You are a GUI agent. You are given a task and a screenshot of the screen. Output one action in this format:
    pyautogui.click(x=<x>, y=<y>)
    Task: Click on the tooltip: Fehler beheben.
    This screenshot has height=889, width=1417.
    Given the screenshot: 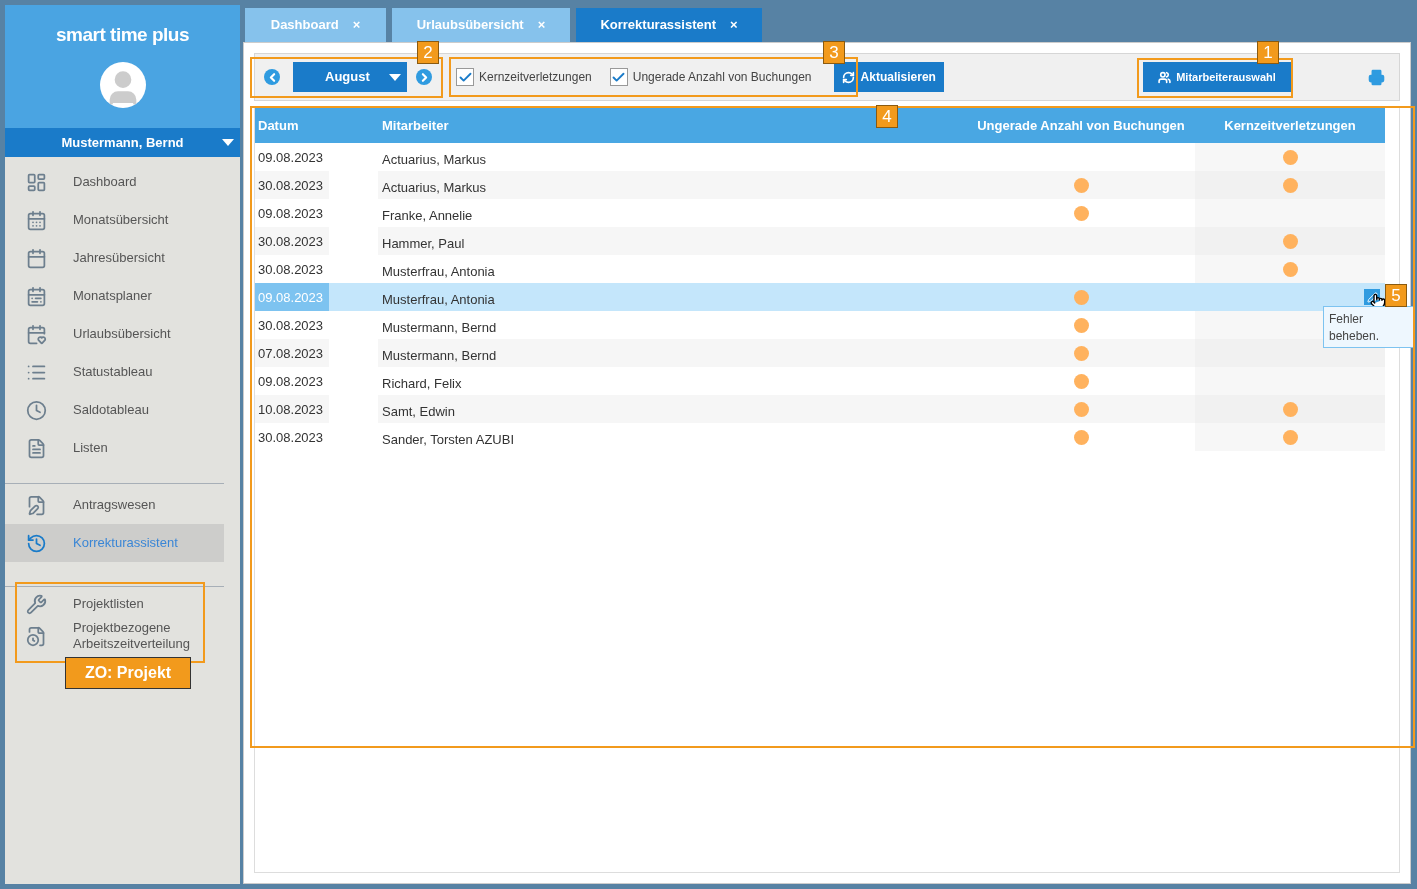 What is the action you would take?
    pyautogui.click(x=1369, y=327)
    